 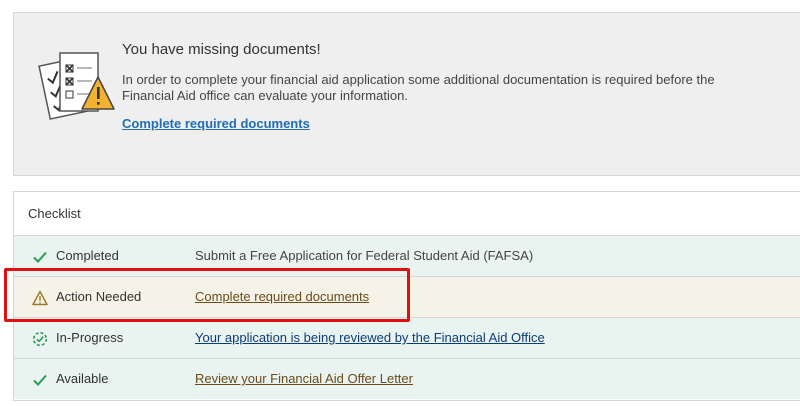 What do you see at coordinates (87, 255) in the screenshot?
I see `status-label: Completed` at bounding box center [87, 255].